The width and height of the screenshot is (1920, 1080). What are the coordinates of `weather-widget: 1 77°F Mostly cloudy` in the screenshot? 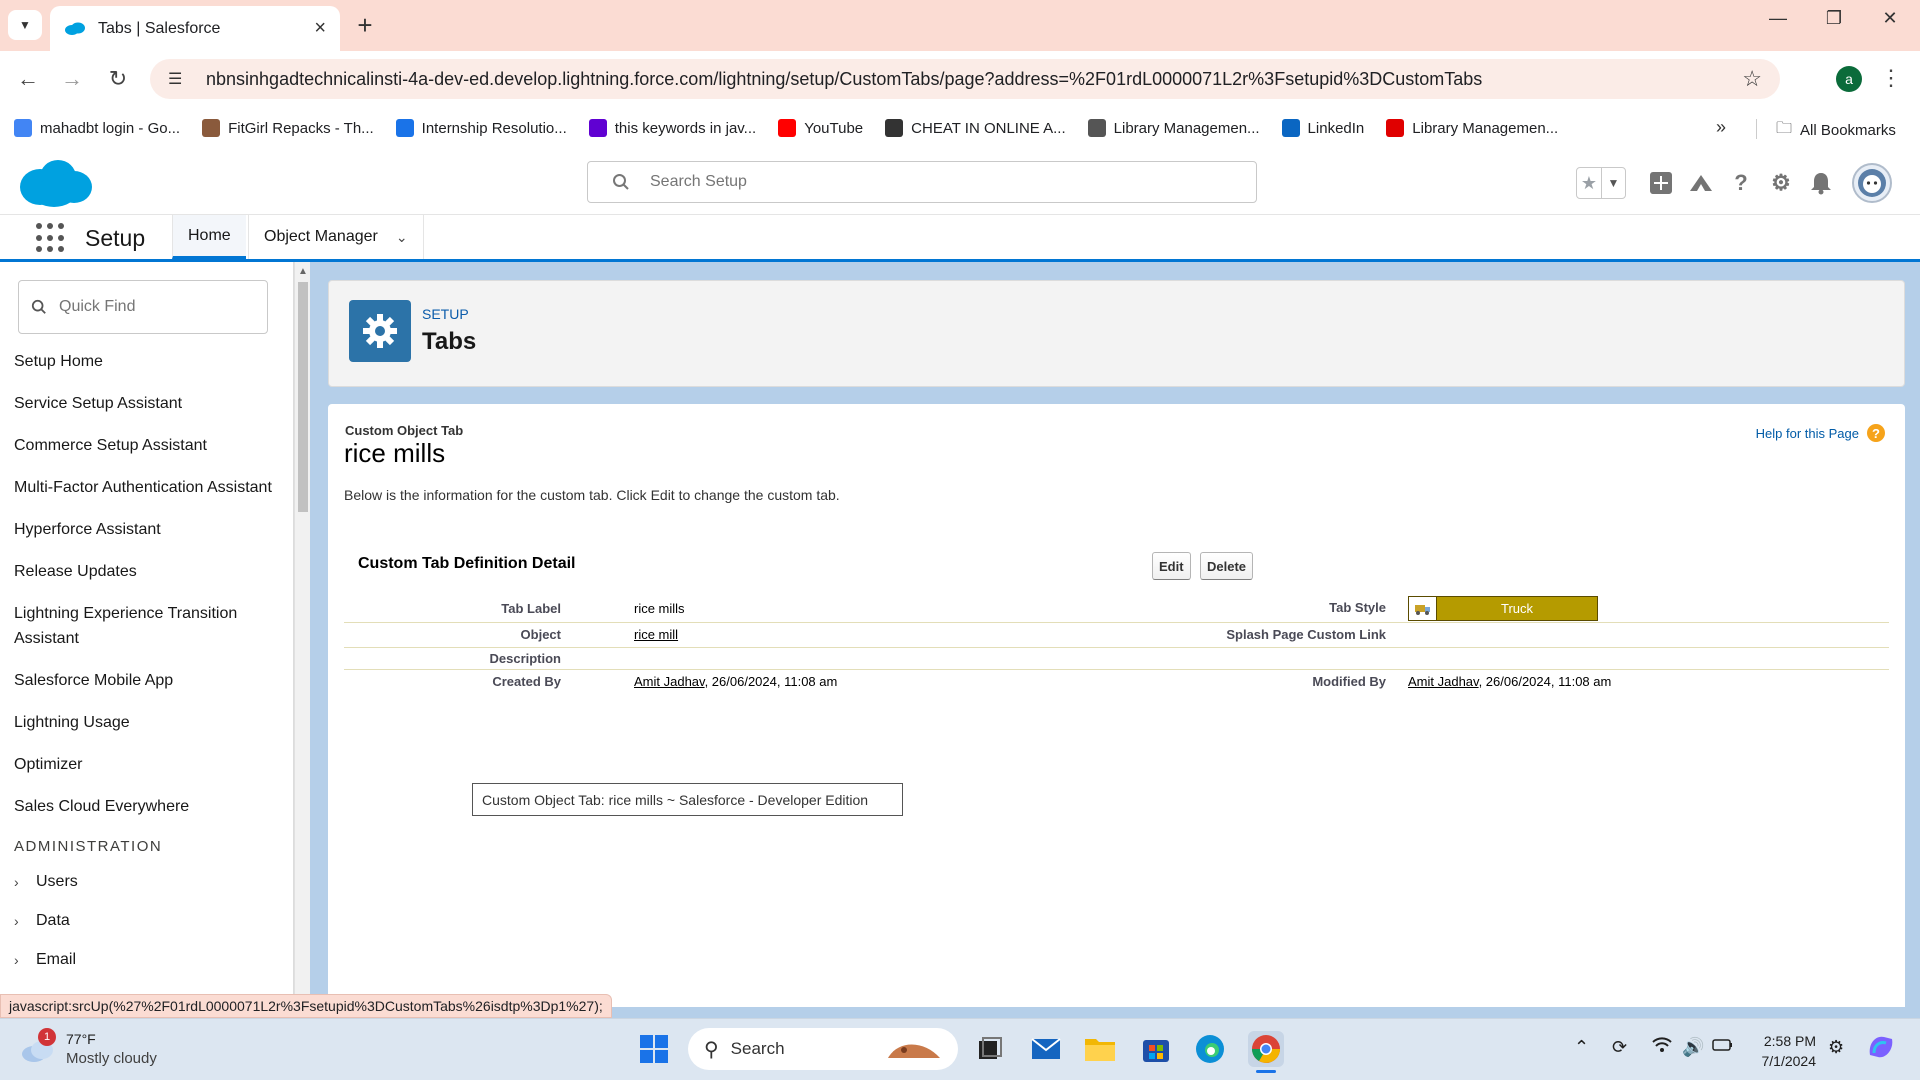 It's located at (88, 1048).